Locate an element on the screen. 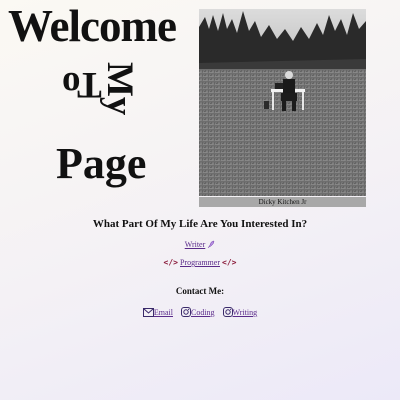 Image resolution: width=400 pixels, height=400 pixels. mail-icon is located at coordinates (148, 313).